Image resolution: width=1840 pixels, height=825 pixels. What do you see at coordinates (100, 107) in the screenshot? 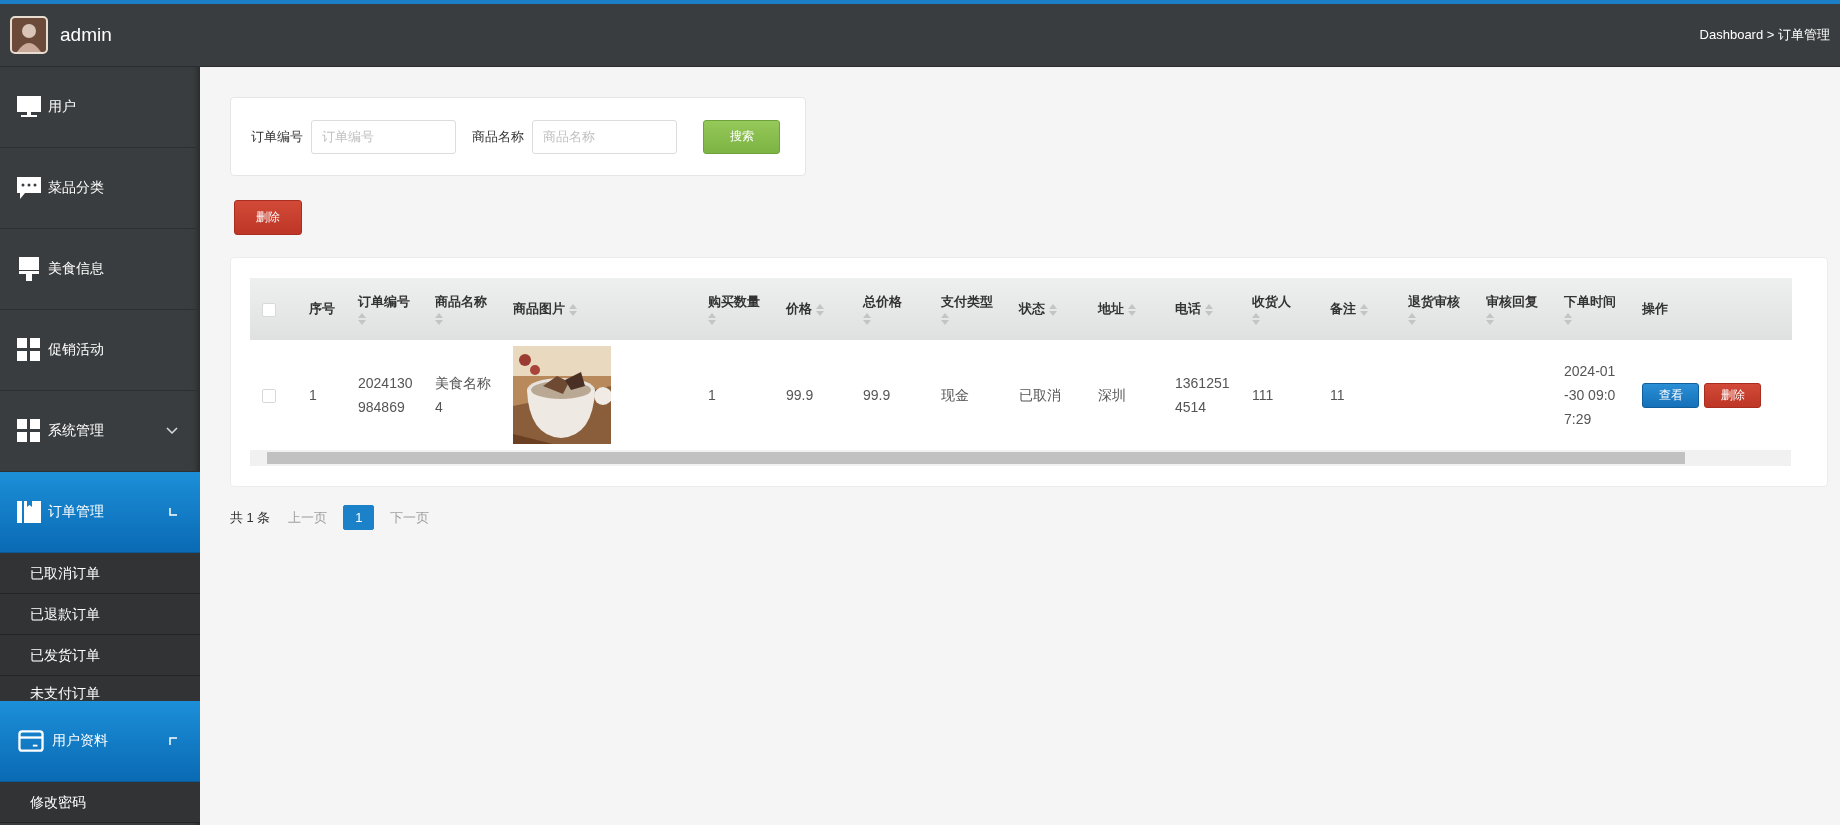
I see `sidebar-item: 用户` at bounding box center [100, 107].